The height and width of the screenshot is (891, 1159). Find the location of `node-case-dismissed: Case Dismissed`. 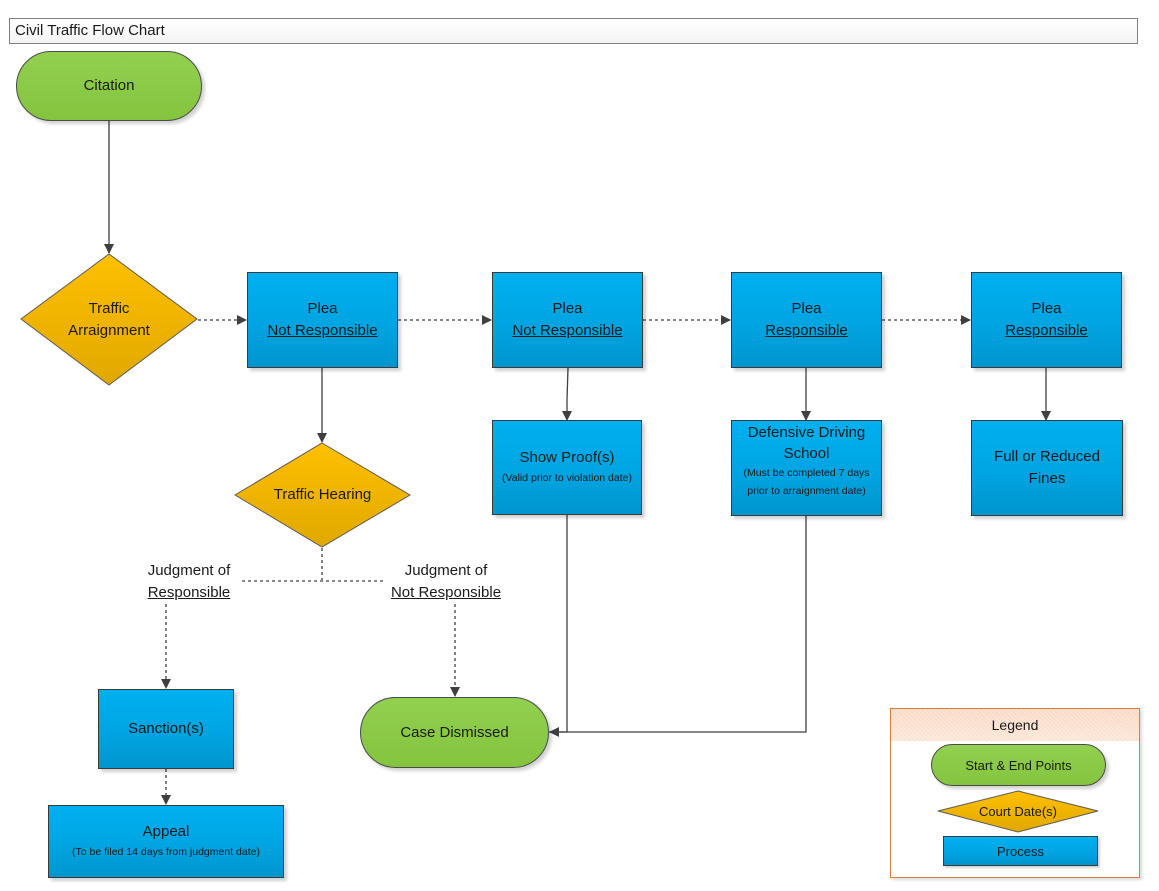

node-case-dismissed: Case Dismissed is located at coordinates (454, 732).